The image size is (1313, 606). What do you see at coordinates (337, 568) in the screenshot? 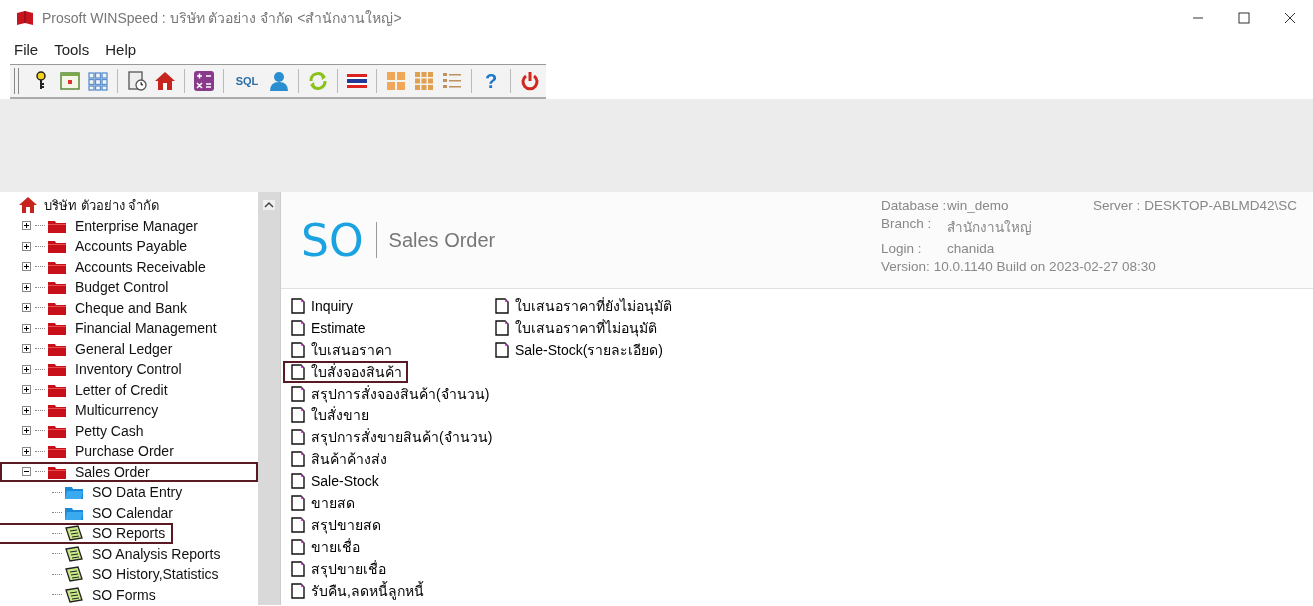
I see `report-link: สรุปขายเชื่อ` at bounding box center [337, 568].